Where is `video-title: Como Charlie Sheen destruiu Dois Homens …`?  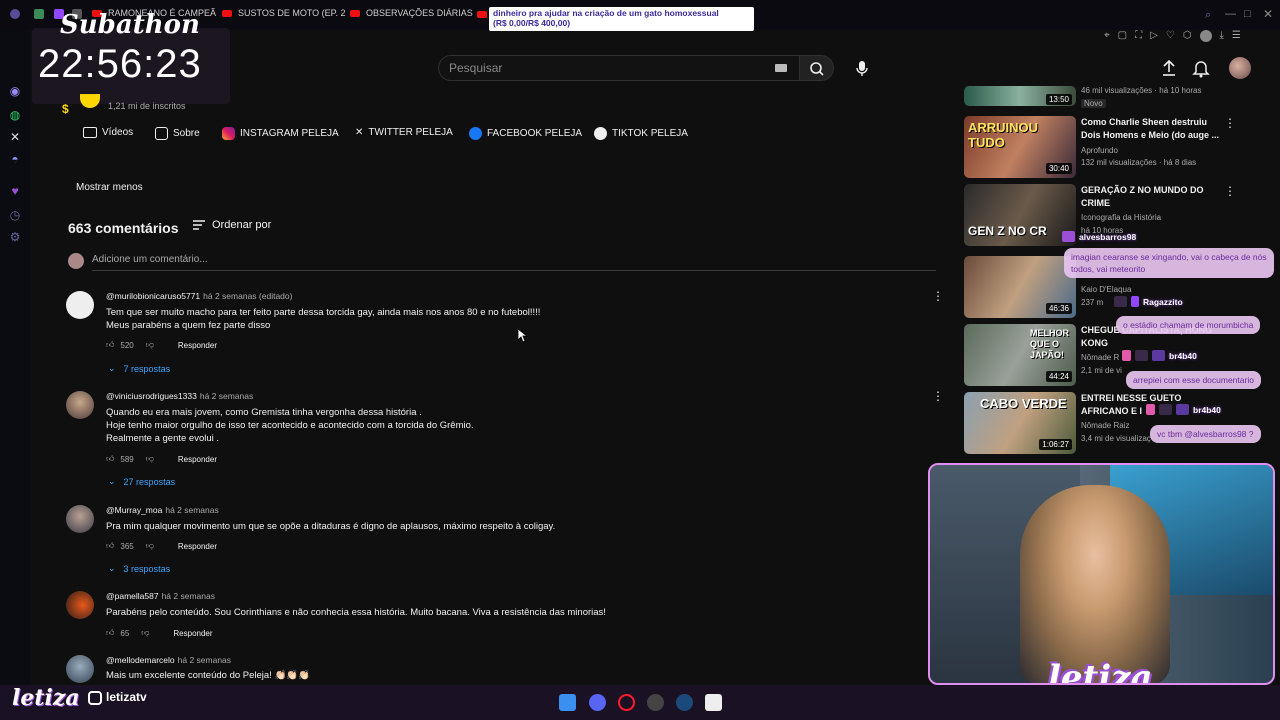
video-title: Como Charlie Sheen destruiu Dois Homens … is located at coordinates (1151, 129).